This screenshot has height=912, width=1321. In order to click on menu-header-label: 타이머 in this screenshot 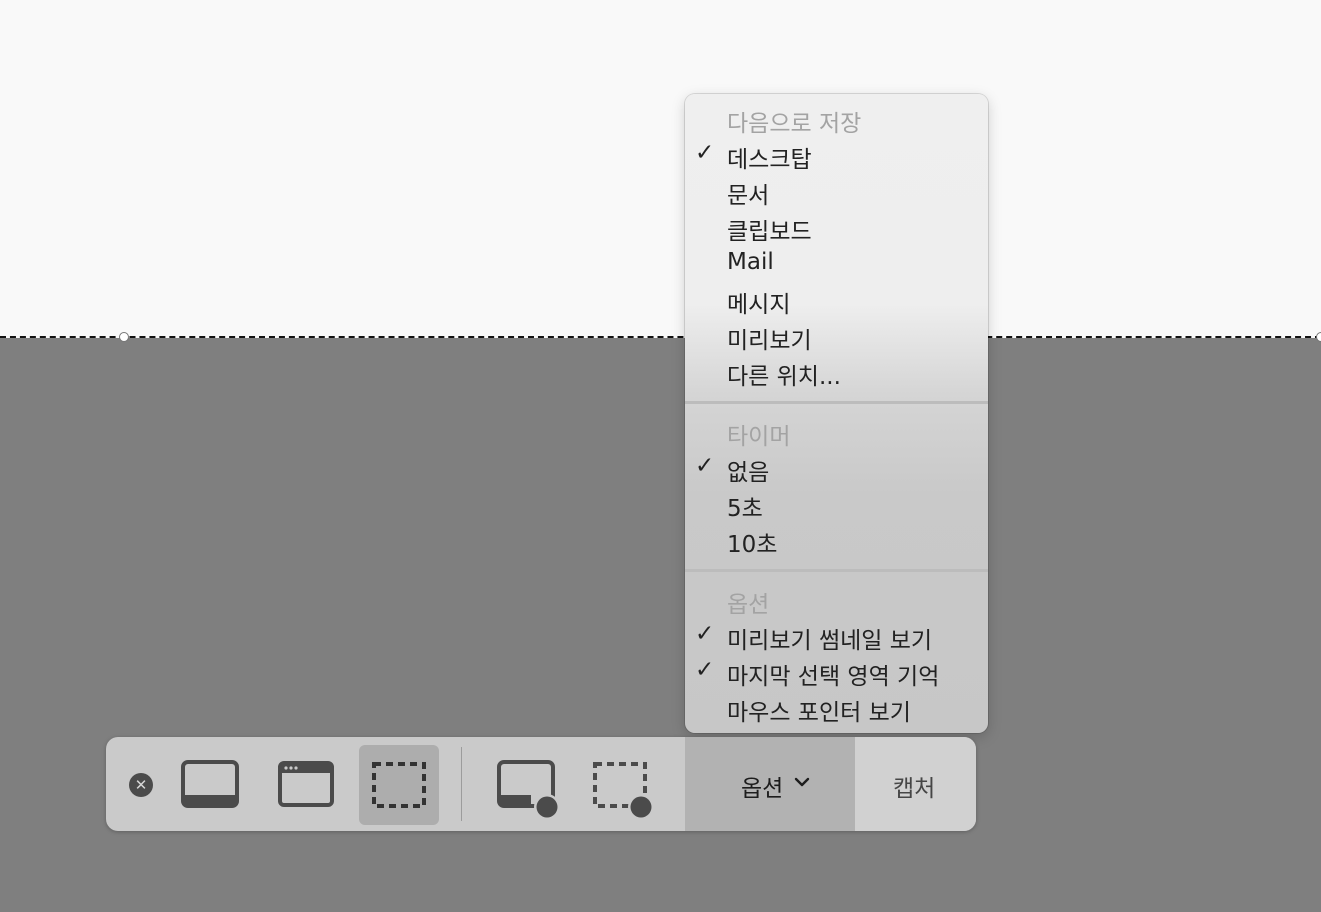, I will do `click(759, 437)`.